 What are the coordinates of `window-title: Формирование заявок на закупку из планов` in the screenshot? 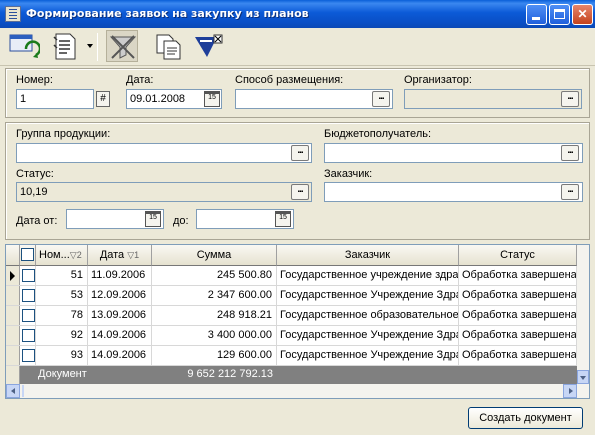 It's located at (167, 13).